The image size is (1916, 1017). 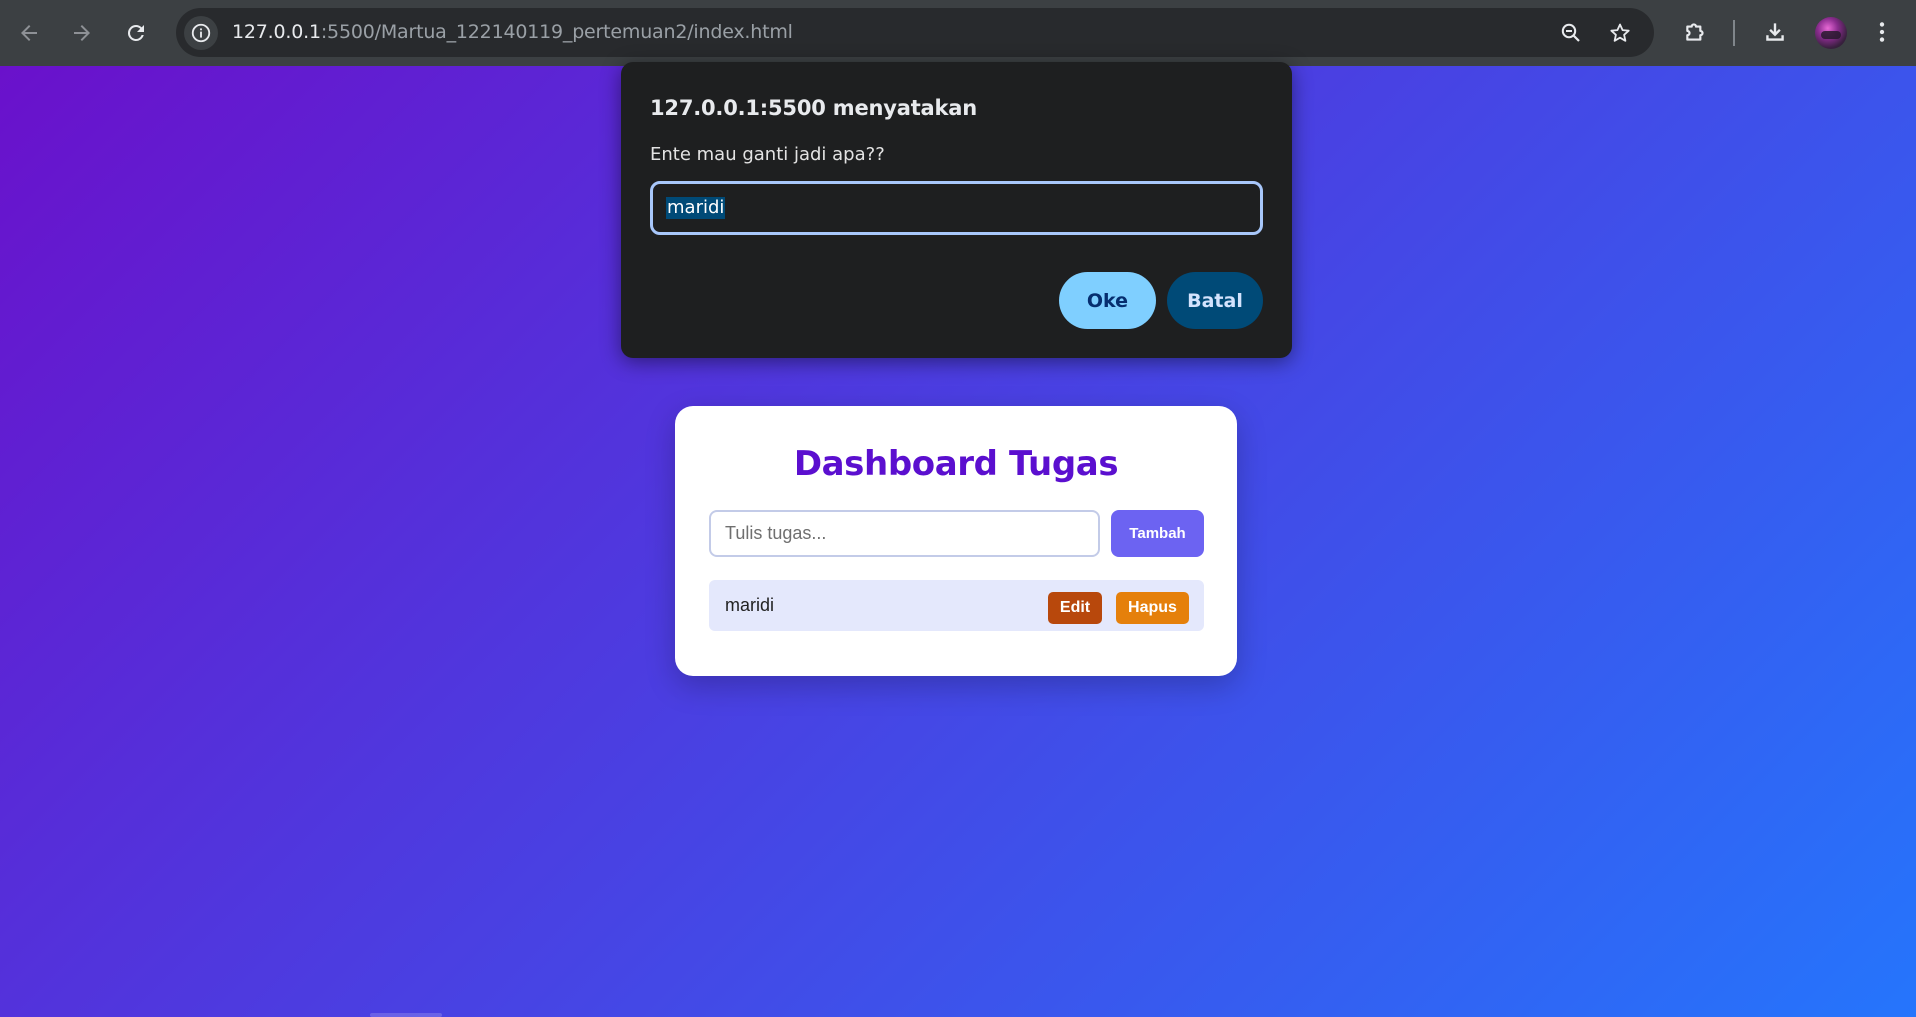 I want to click on profile-avatar, so click(x=1831, y=33).